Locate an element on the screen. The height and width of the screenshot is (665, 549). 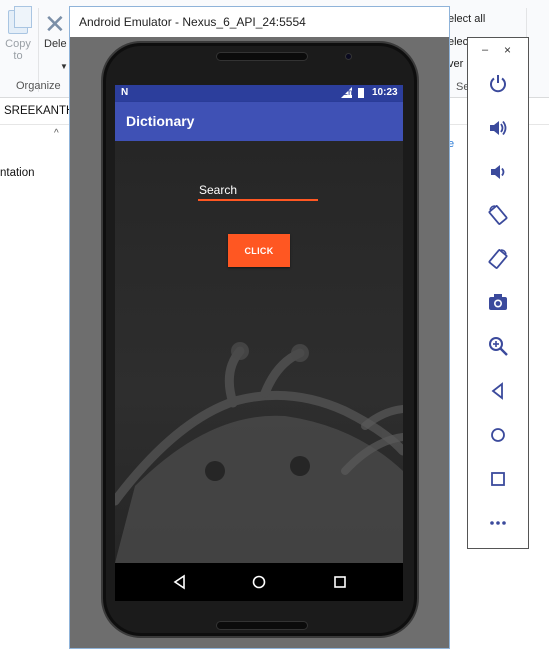
rotate-right-button is located at coordinates (498, 259).